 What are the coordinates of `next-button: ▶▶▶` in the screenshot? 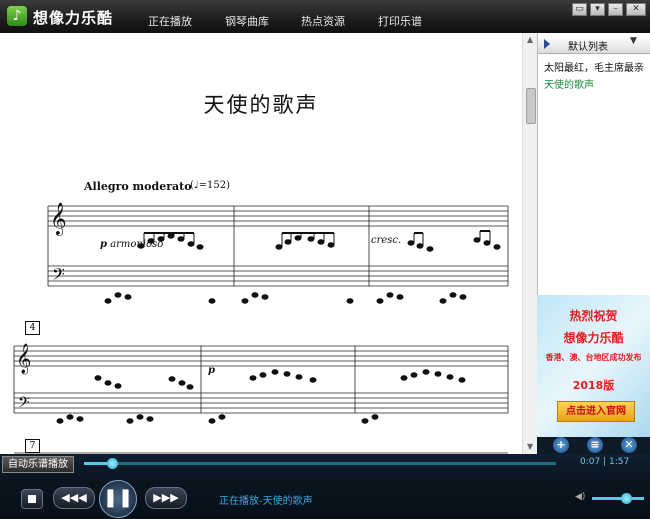 It's located at (166, 498).